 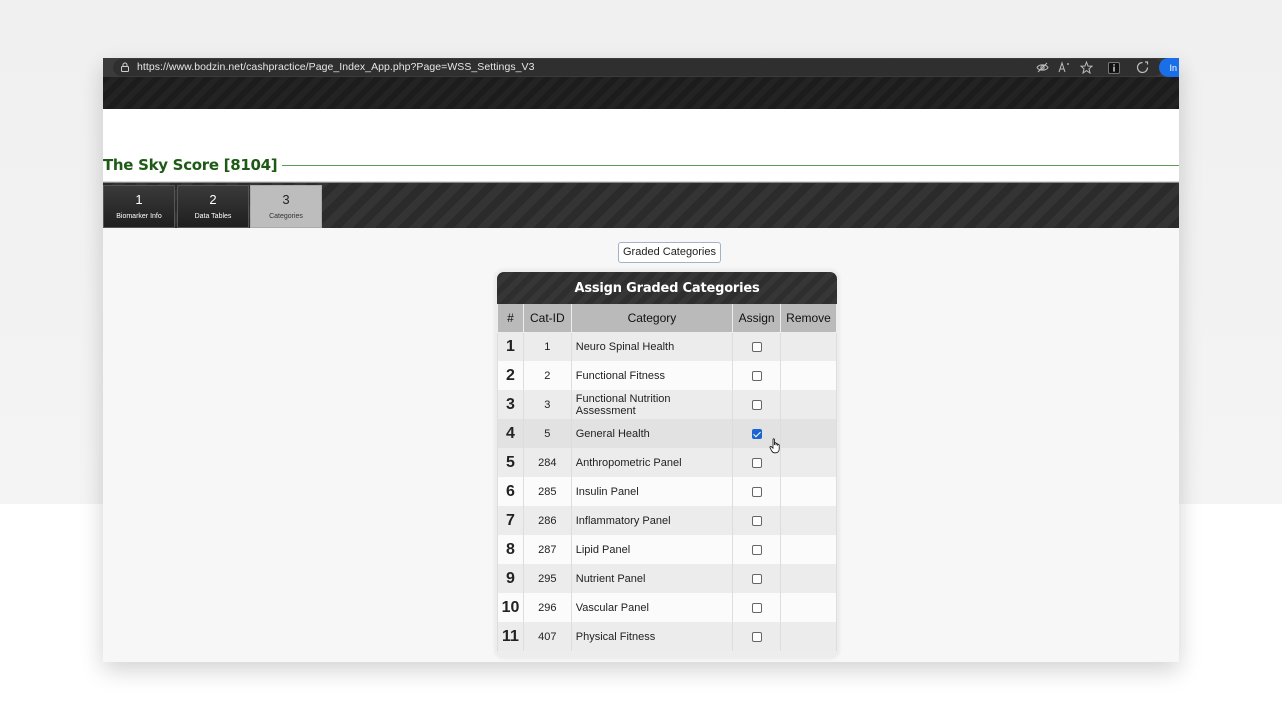 What do you see at coordinates (667, 288) in the screenshot?
I see `panel-title: Assign Graded Categories` at bounding box center [667, 288].